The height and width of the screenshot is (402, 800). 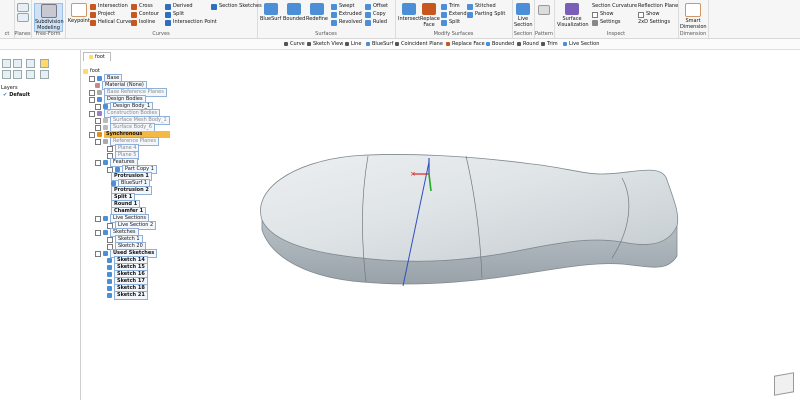 What do you see at coordinates (270, 9) in the screenshot?
I see `bluesurf-icon` at bounding box center [270, 9].